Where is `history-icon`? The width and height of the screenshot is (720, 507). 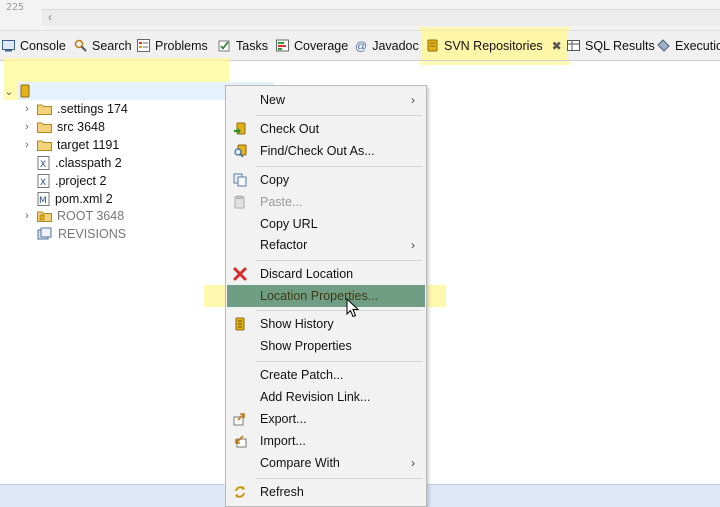
history-icon is located at coordinates (240, 324).